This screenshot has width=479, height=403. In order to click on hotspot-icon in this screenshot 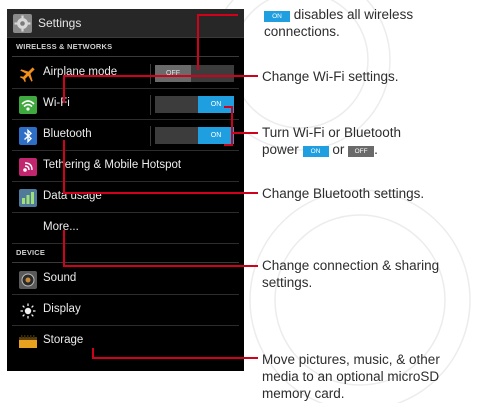, I will do `click(28, 166)`.